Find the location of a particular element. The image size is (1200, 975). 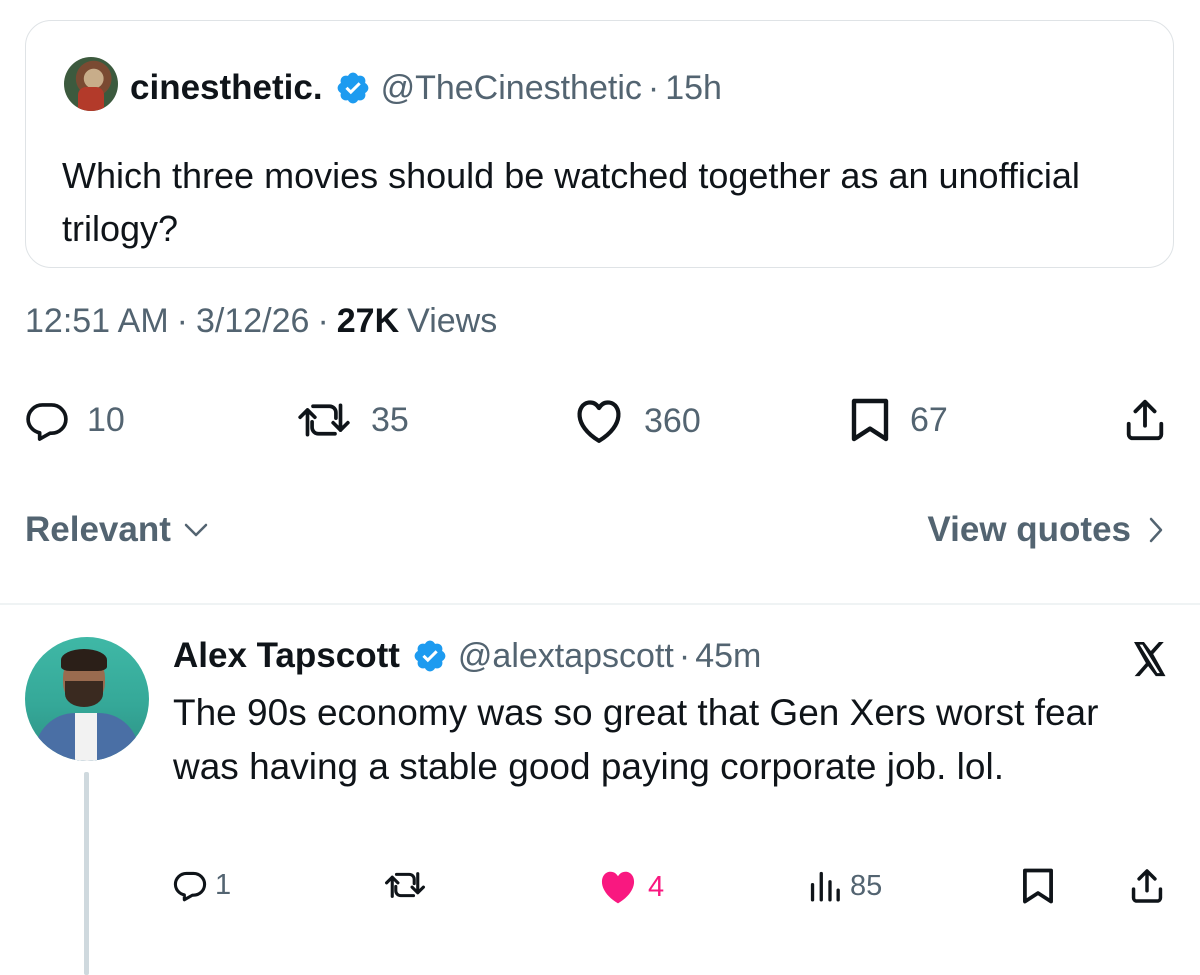

quoted-author-name: cinesthetic. is located at coordinates (226, 88).